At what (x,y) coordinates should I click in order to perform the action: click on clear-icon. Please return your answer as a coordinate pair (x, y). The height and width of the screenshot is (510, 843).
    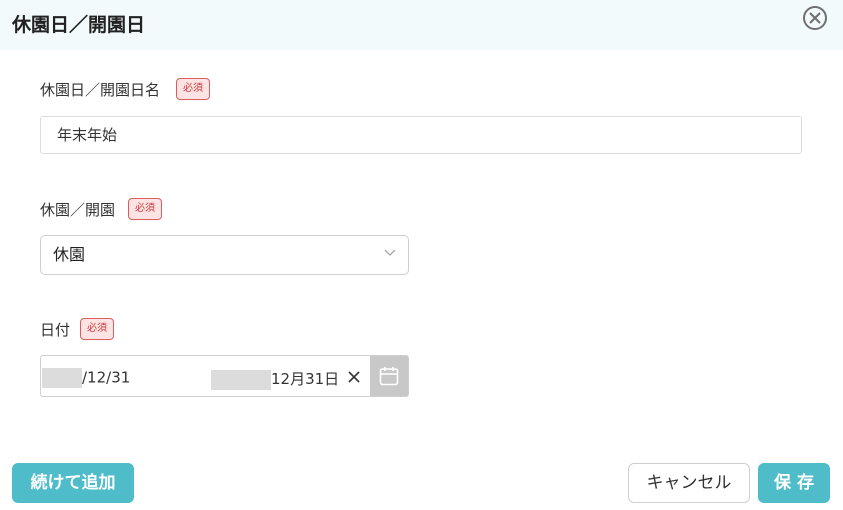
    Looking at the image, I should click on (354, 377).